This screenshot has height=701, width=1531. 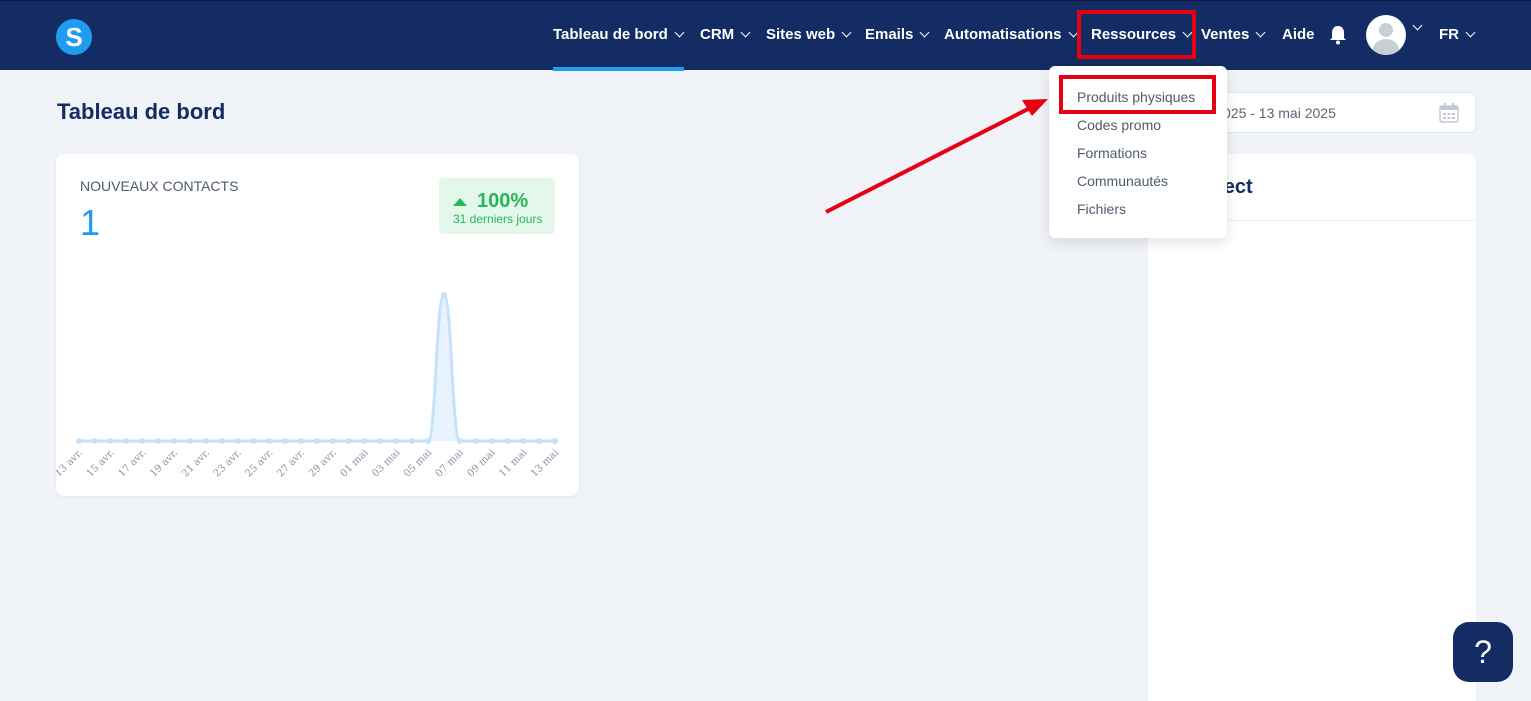 What do you see at coordinates (481, 463) in the screenshot?
I see `x-tick-label: 09 mai` at bounding box center [481, 463].